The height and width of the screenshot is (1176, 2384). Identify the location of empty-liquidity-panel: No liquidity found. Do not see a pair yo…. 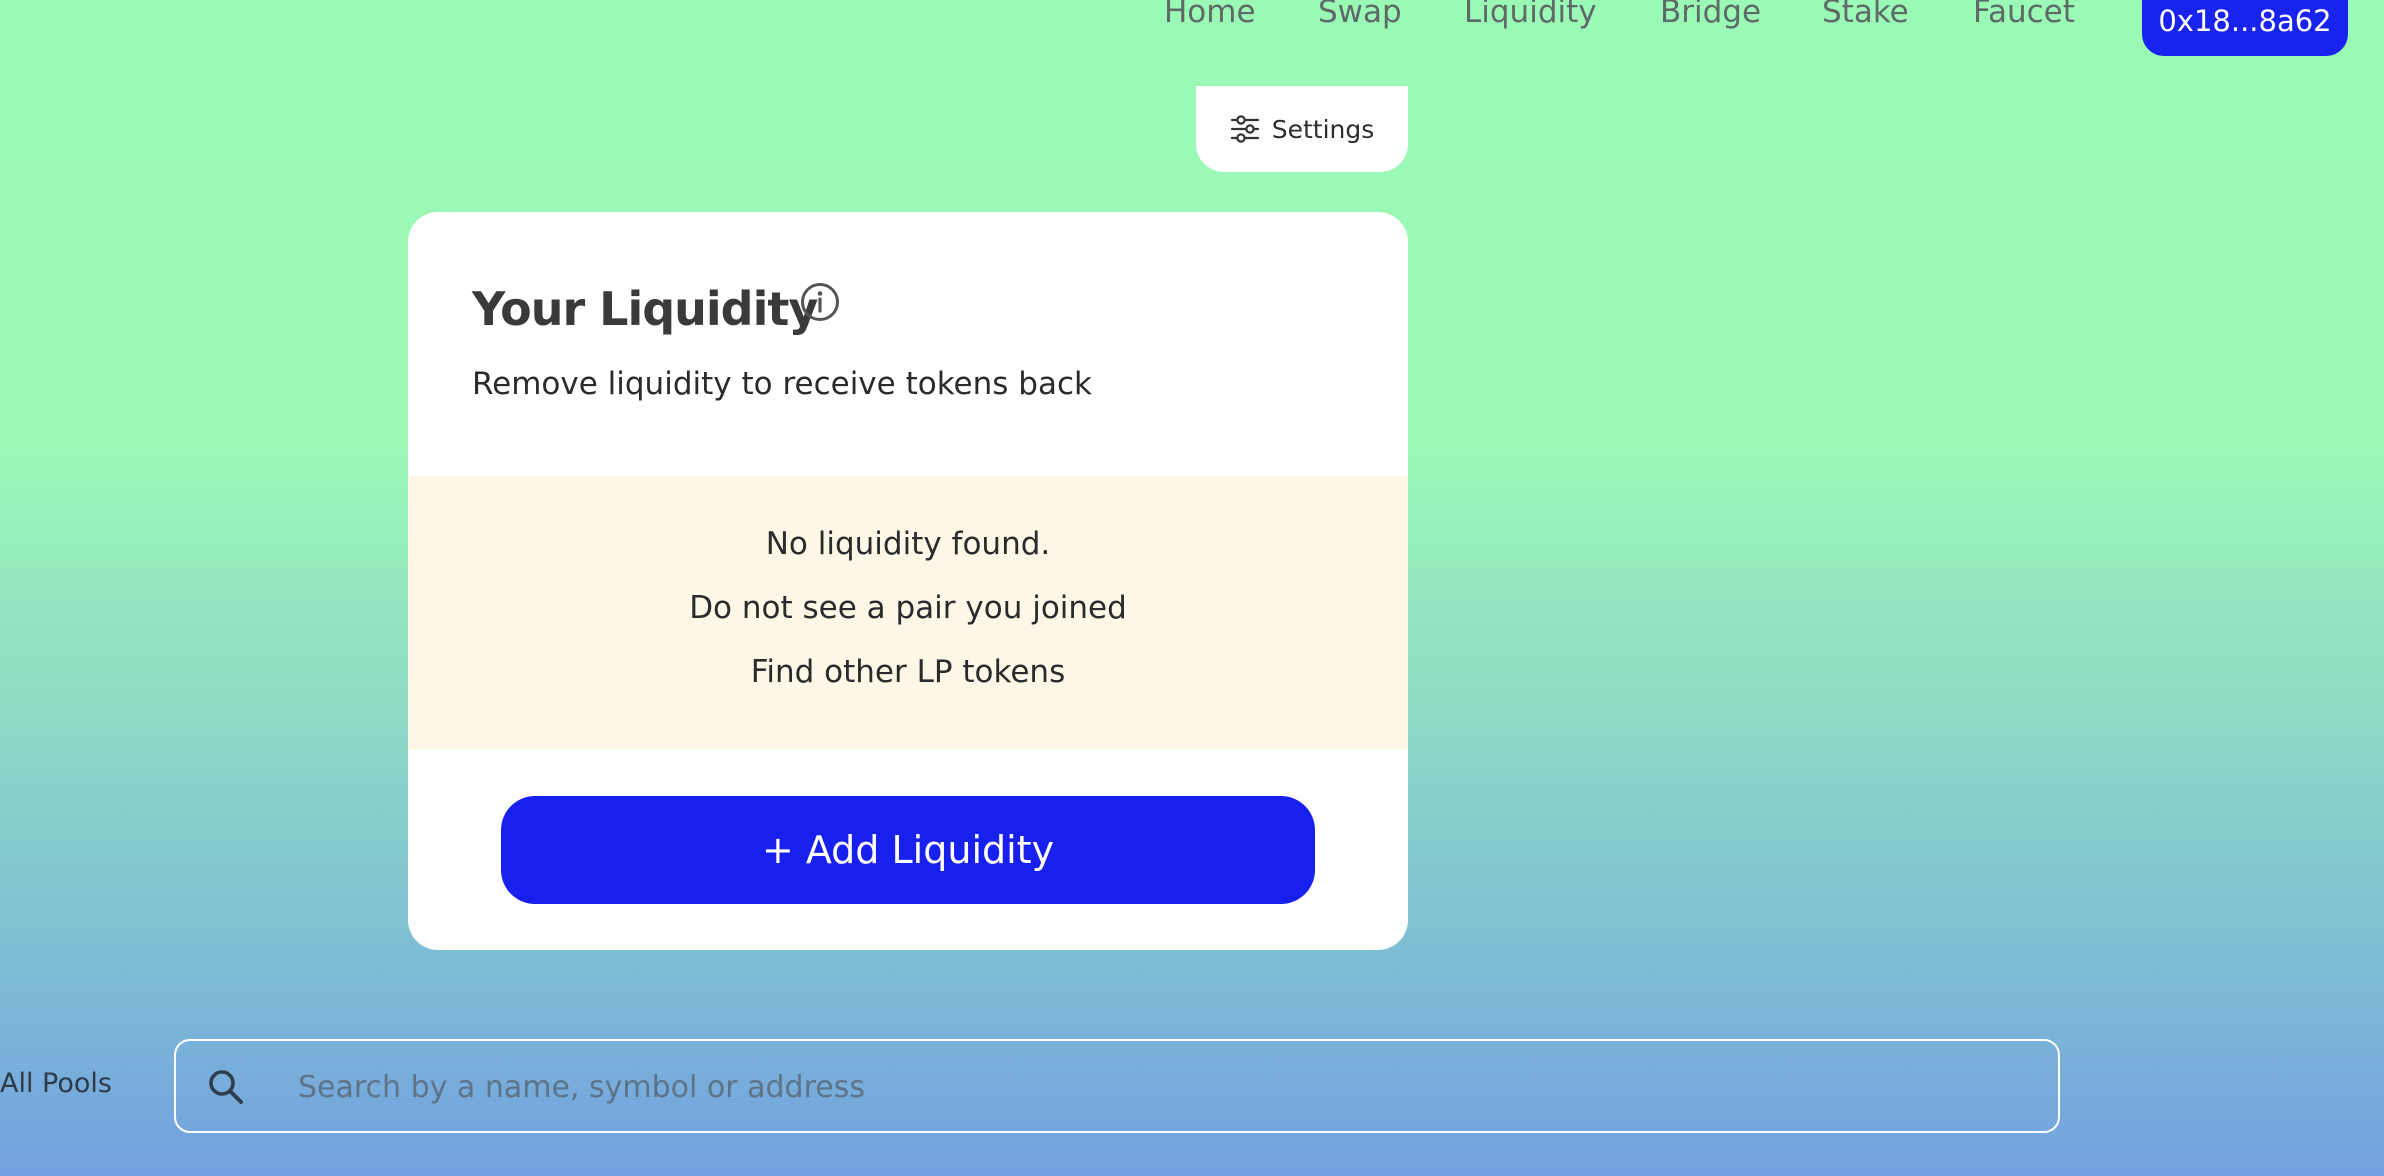
(908, 613).